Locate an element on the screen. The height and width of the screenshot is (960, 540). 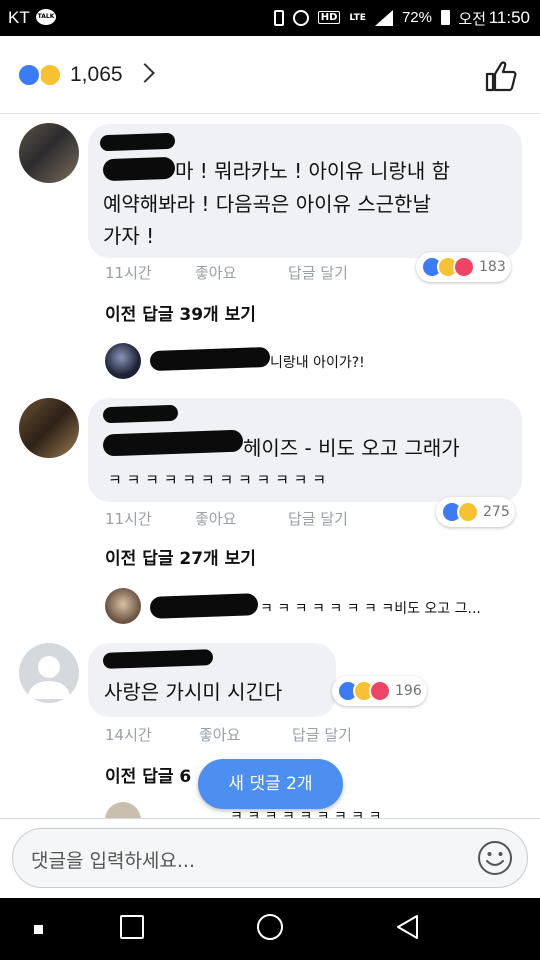
back-icon is located at coordinates (408, 927).